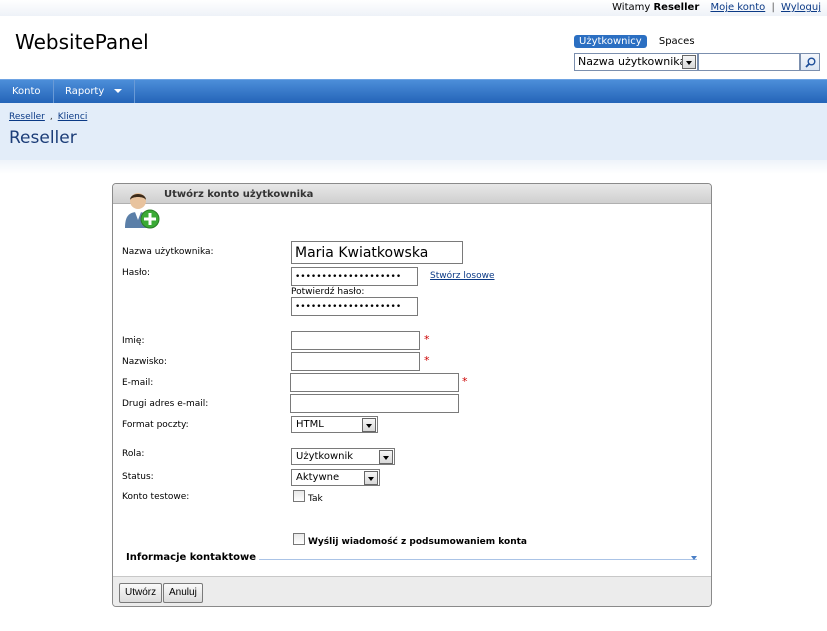 This screenshot has width=827, height=631. What do you see at coordinates (299, 539) in the screenshot?
I see `send-summary-checkbox` at bounding box center [299, 539].